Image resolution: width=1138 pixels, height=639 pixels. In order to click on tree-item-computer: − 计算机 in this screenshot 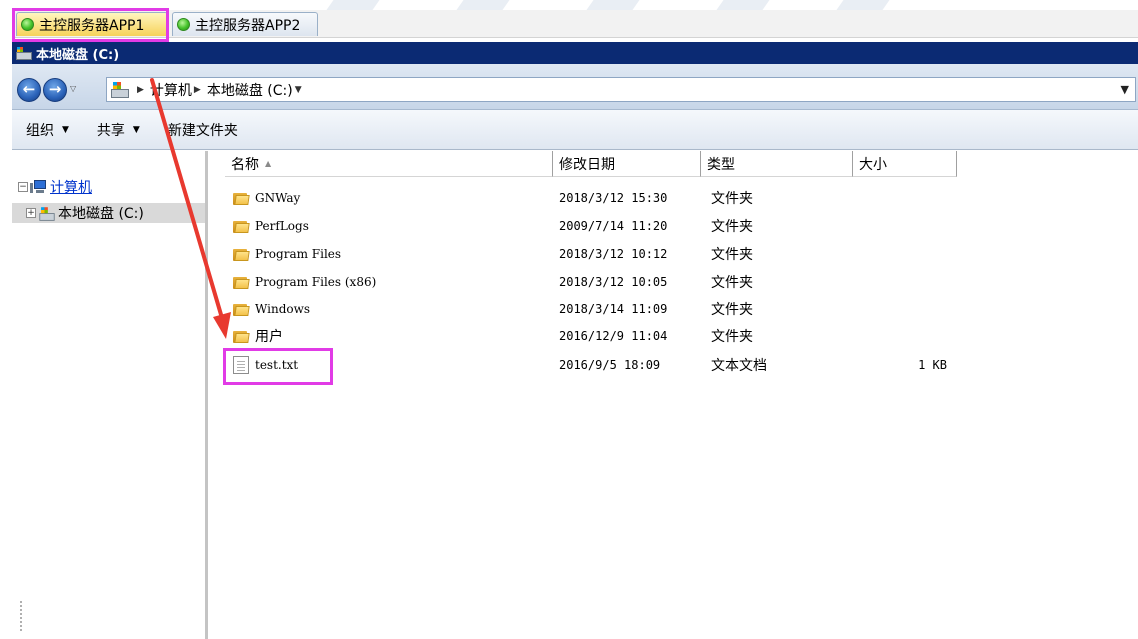, I will do `click(55, 187)`.